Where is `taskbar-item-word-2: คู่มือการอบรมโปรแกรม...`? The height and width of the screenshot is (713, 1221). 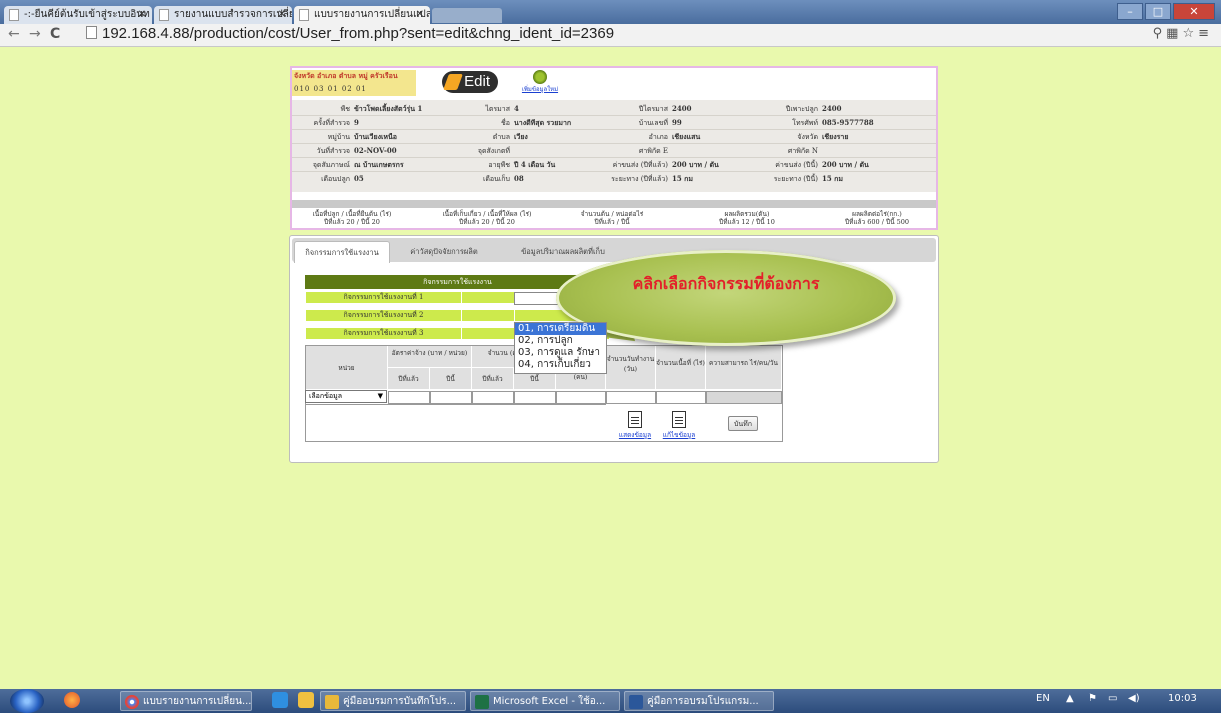
taskbar-item-word-2: คู่มือการอบรมโปรแกรม... is located at coordinates (699, 701).